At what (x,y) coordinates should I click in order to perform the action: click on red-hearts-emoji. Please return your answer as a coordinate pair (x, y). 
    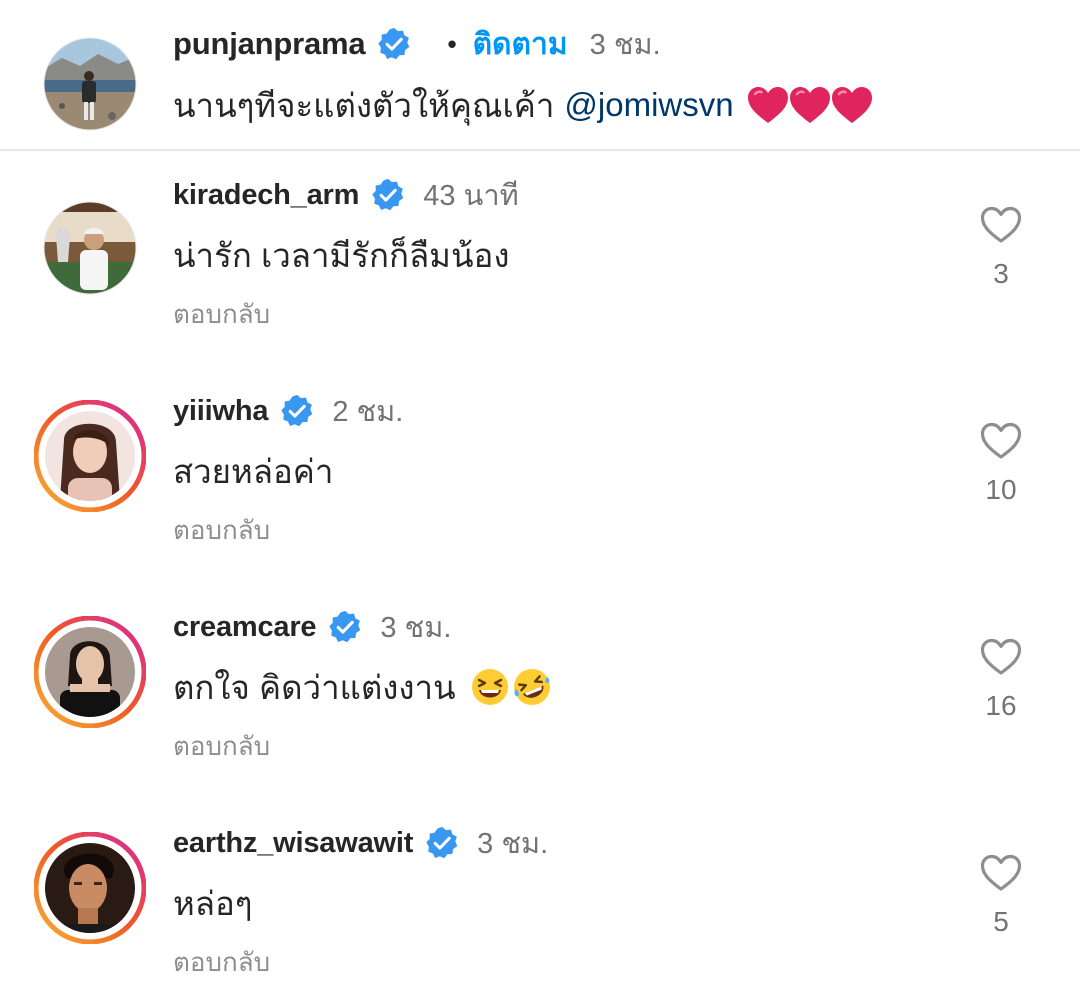
    Looking at the image, I should click on (809, 105).